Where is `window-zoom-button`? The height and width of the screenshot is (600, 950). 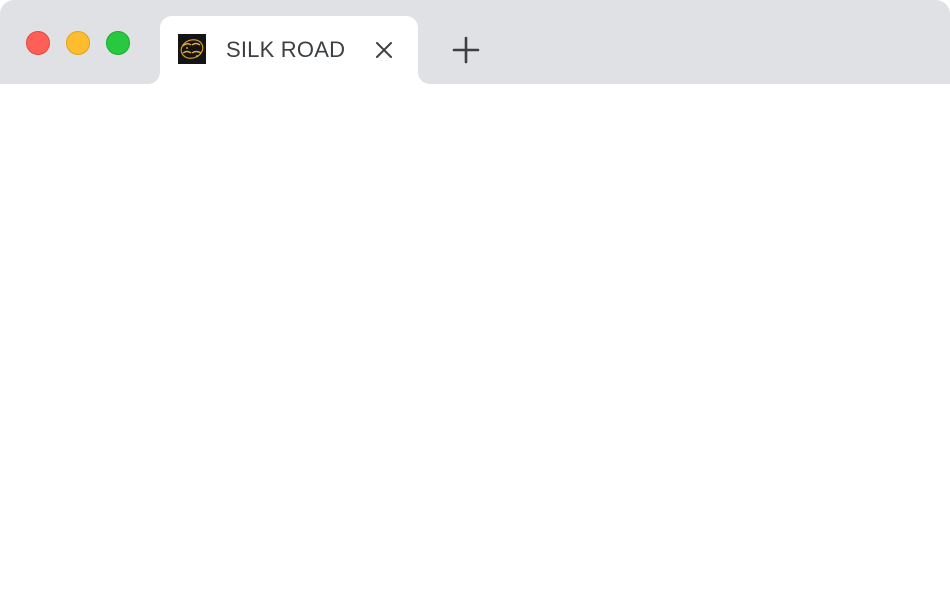 window-zoom-button is located at coordinates (118, 43).